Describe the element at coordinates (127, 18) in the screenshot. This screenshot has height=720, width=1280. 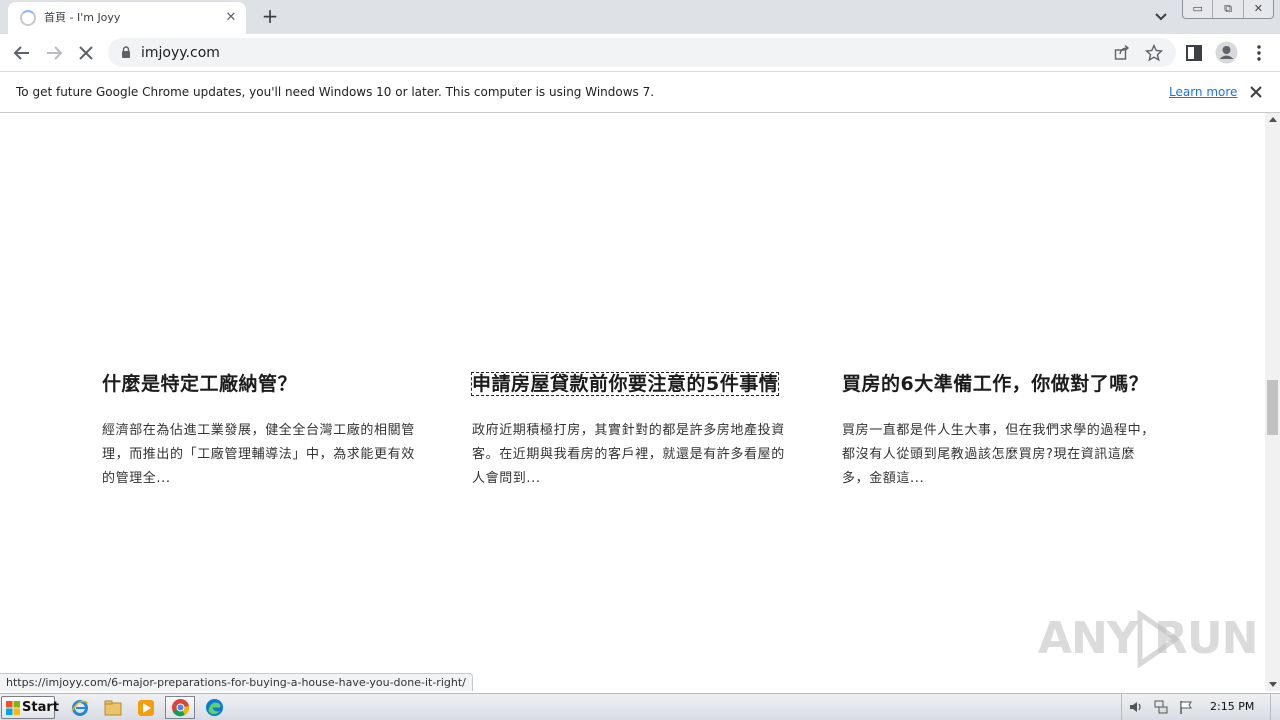
I see `tab-home: 首頁 - I'm Joyy ✕` at that location.